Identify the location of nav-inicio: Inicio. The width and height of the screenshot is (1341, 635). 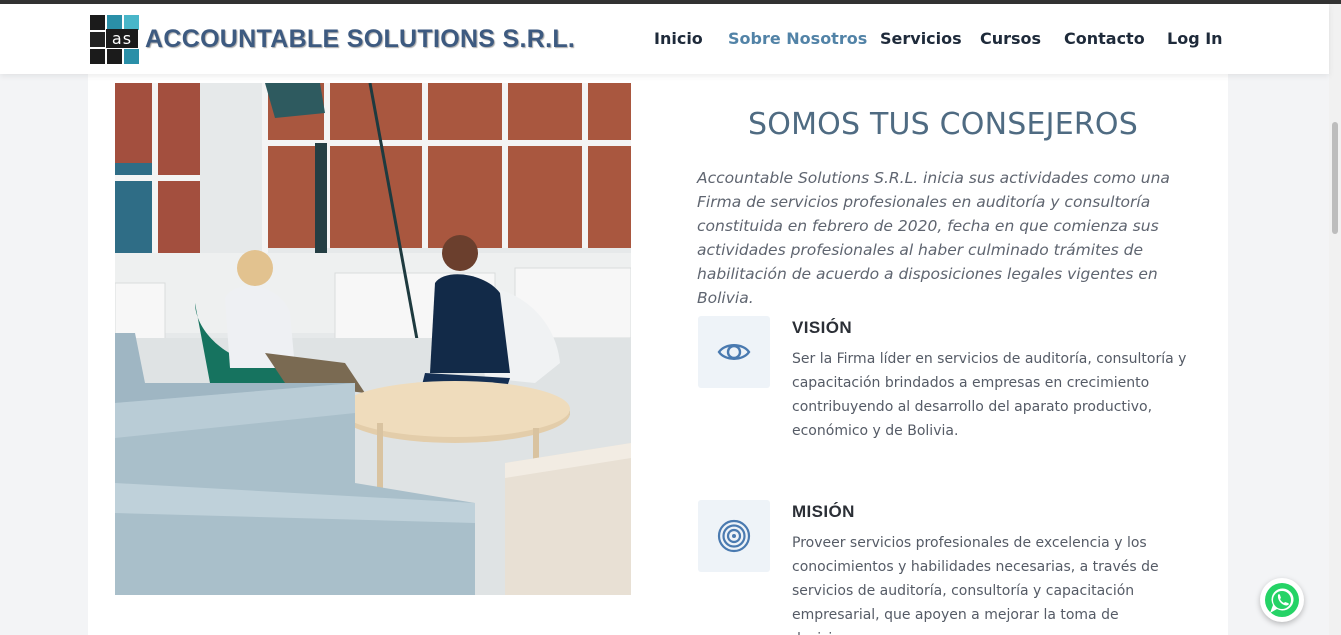
(678, 38).